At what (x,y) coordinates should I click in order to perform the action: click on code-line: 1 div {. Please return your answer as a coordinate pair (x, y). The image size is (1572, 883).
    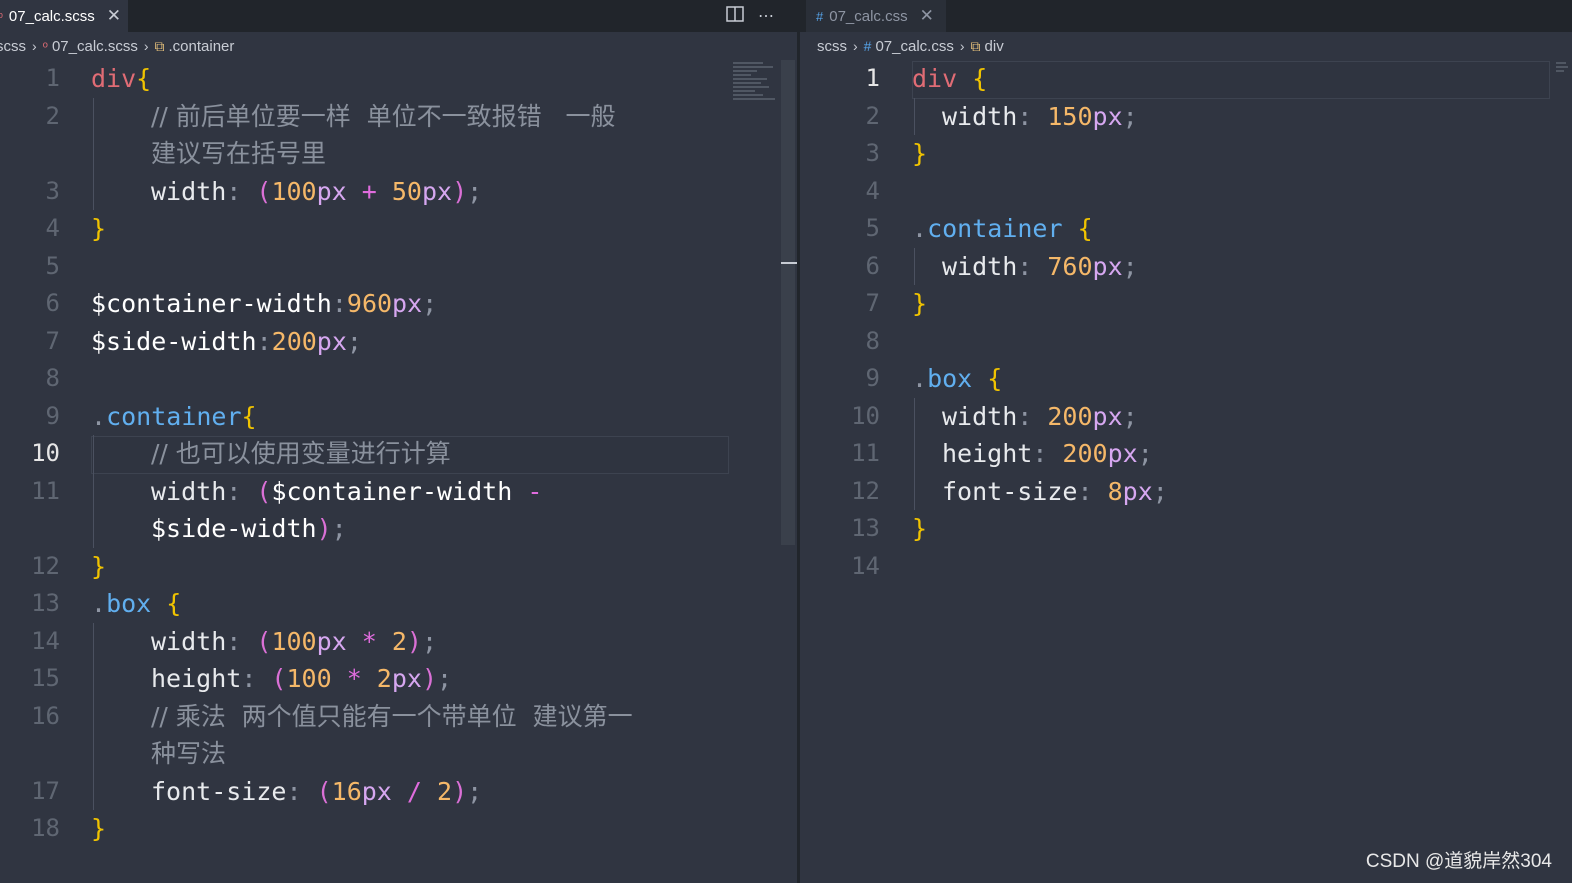
    Looking at the image, I should click on (1186, 78).